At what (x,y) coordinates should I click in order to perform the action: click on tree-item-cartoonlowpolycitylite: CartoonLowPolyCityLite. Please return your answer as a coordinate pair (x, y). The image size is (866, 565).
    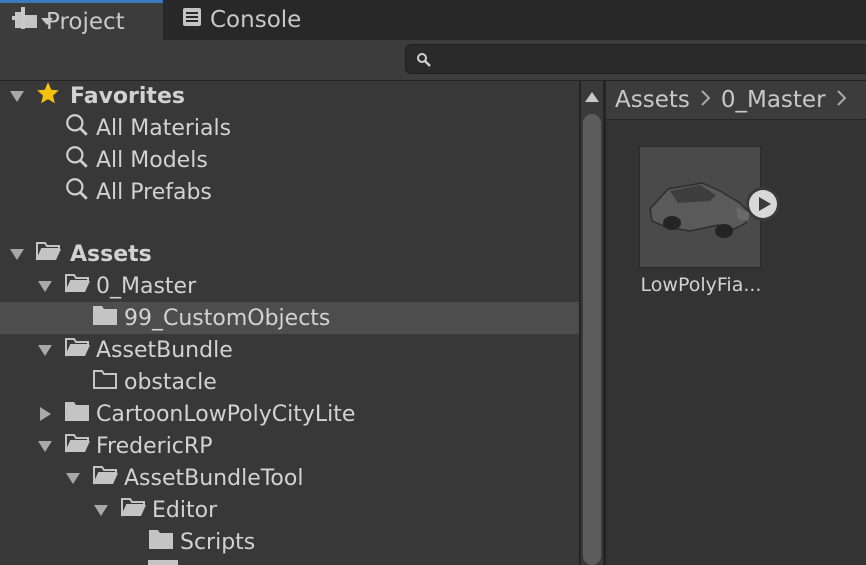
    Looking at the image, I should click on (289, 414).